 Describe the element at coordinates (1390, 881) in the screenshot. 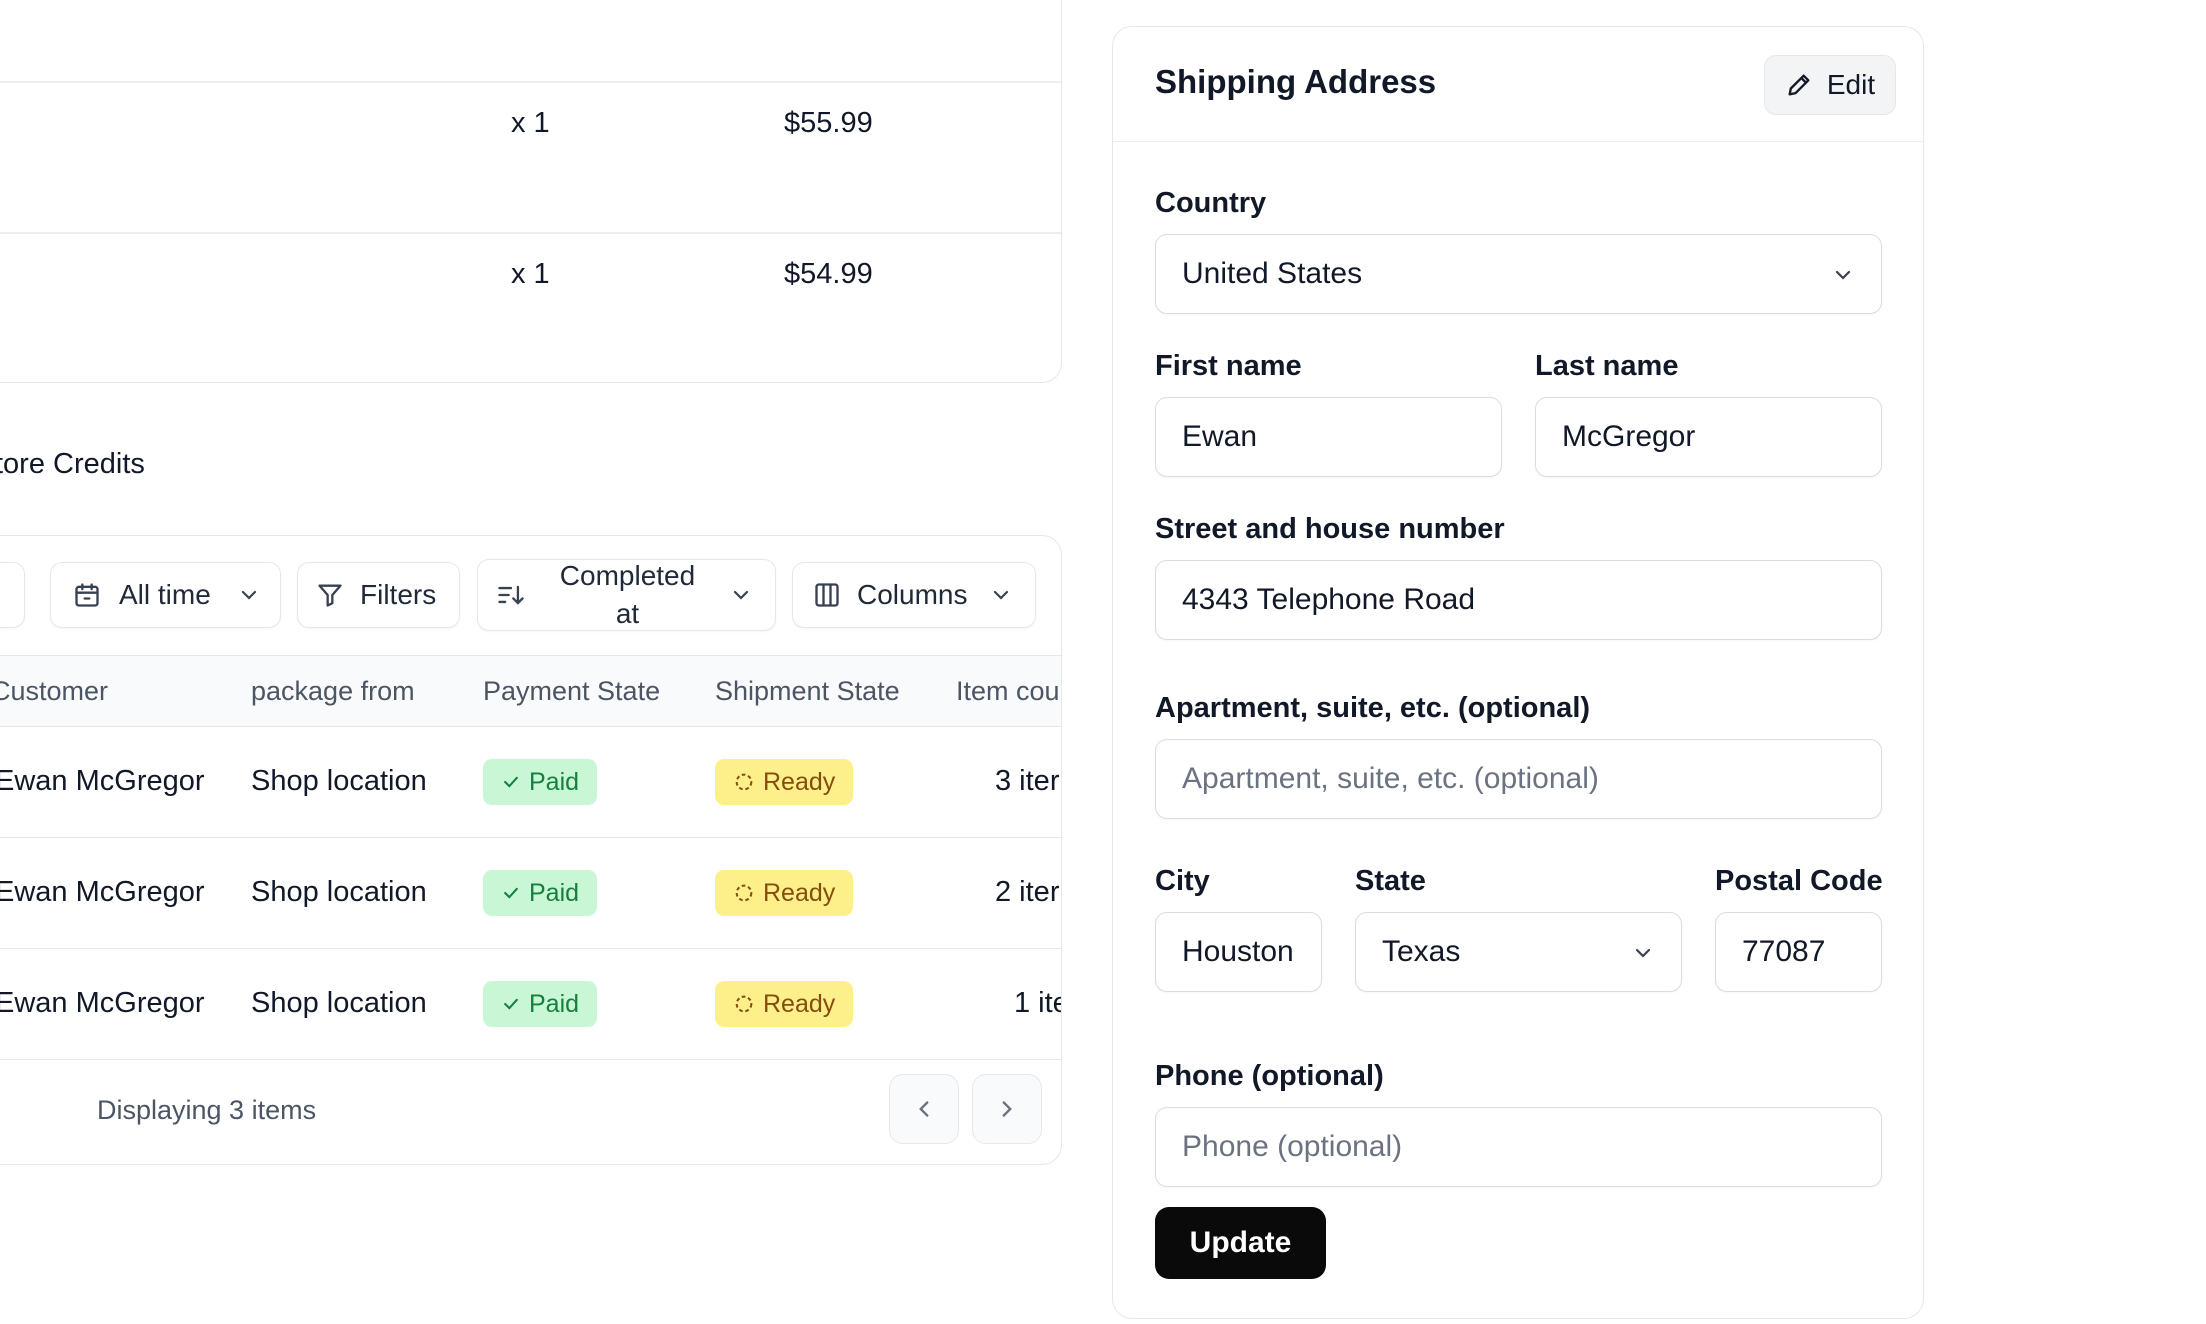

I see `state-label: State` at that location.